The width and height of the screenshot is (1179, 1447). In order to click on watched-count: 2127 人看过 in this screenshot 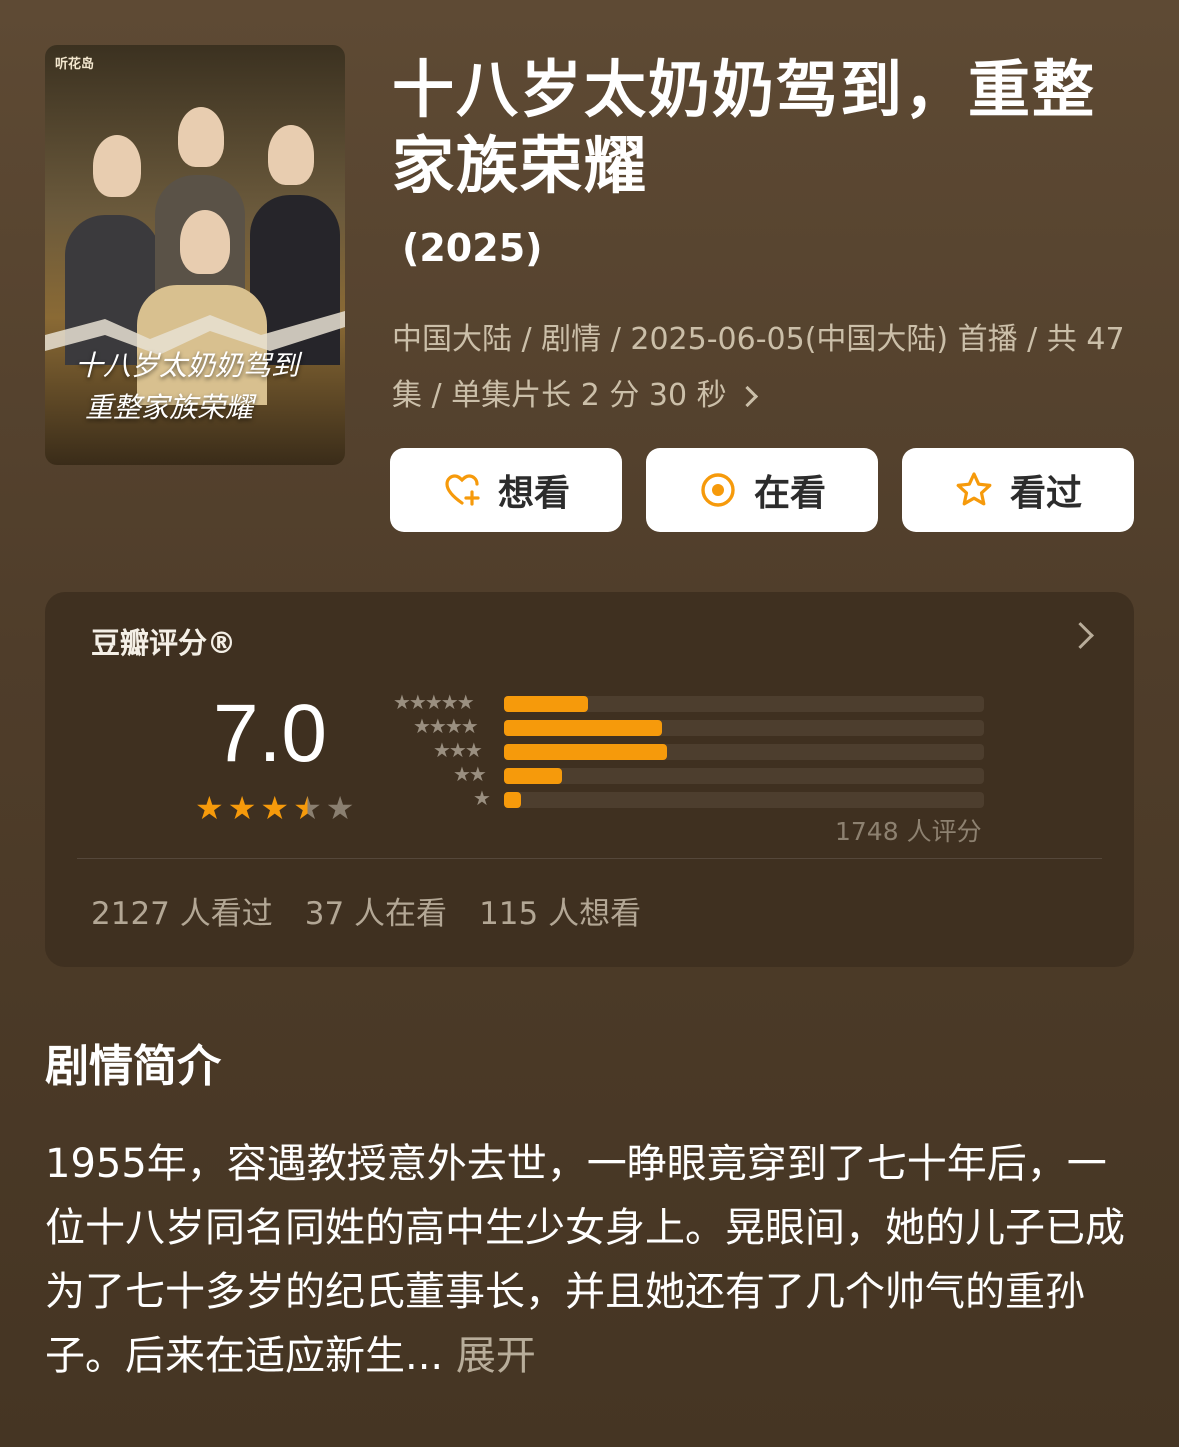, I will do `click(182, 910)`.